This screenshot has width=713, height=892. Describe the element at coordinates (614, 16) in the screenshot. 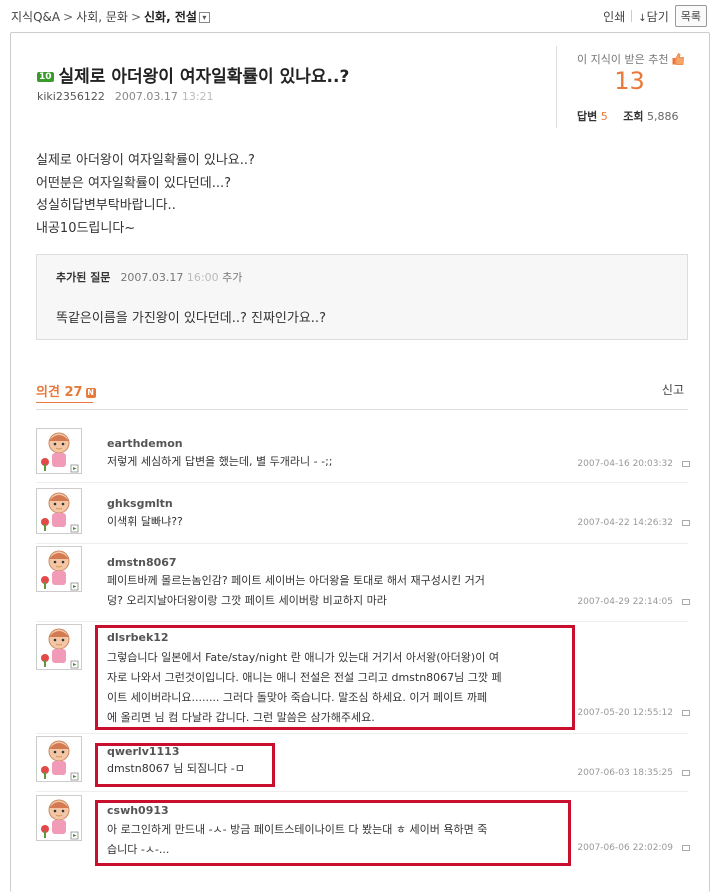

I see `print-link: 인쇄` at that location.